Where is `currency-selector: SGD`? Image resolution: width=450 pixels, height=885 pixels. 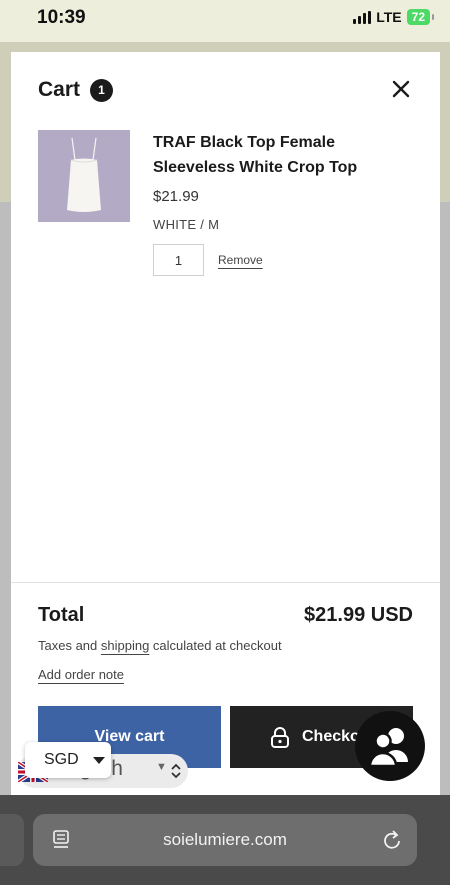 currency-selector: SGD is located at coordinates (68, 760).